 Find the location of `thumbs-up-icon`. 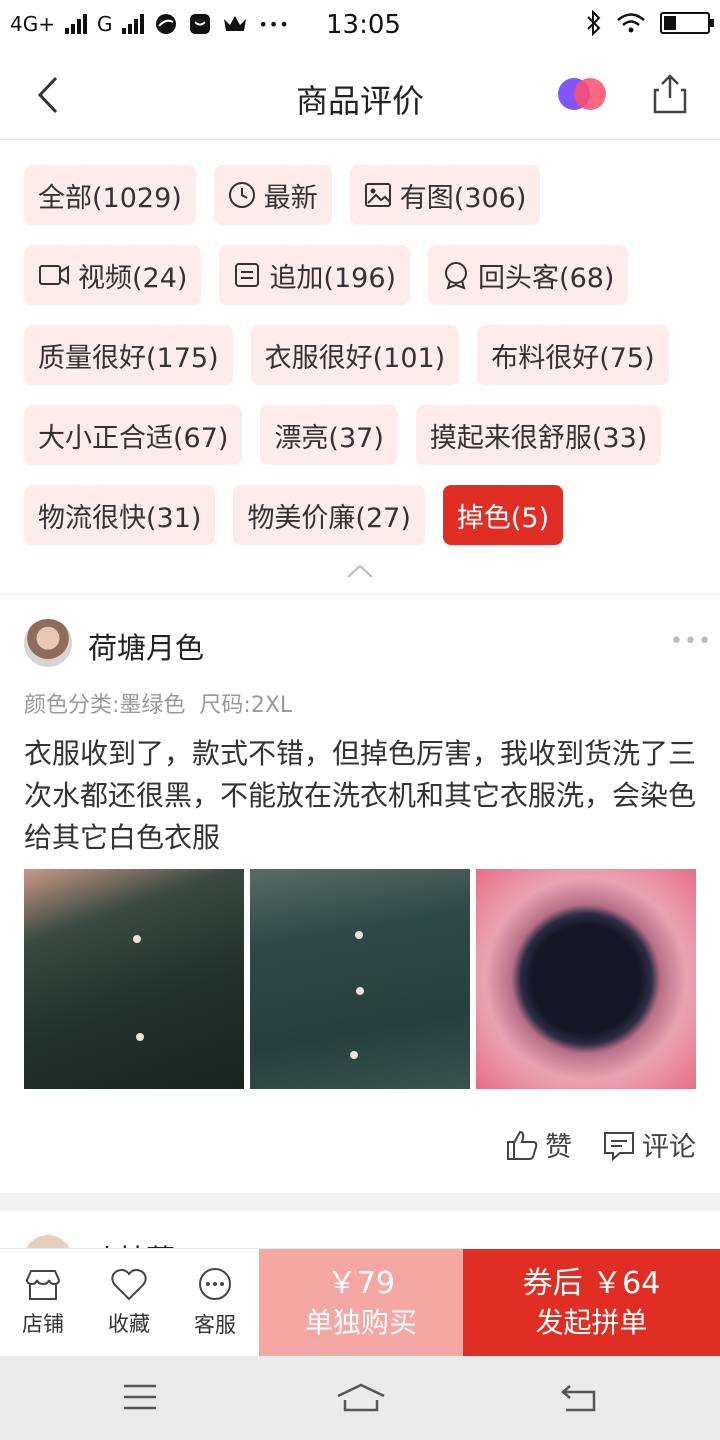

thumbs-up-icon is located at coordinates (522, 1145).